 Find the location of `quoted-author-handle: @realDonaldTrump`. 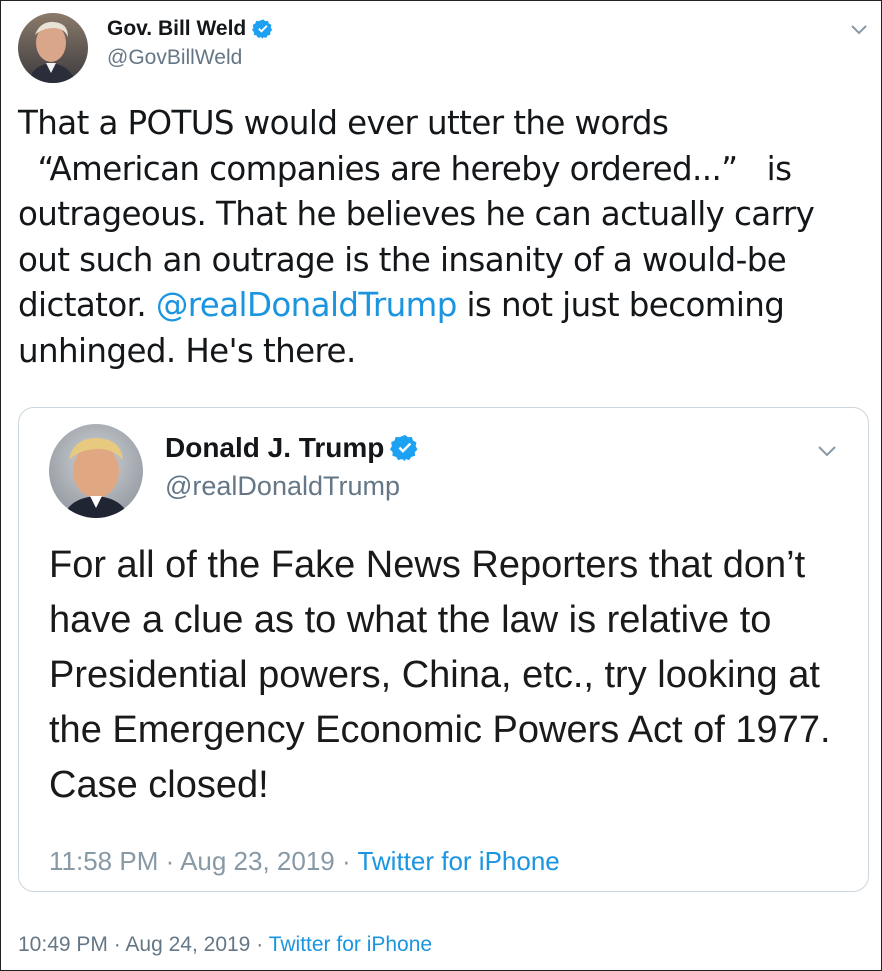

quoted-author-handle: @realDonaldTrump is located at coordinates (292, 486).